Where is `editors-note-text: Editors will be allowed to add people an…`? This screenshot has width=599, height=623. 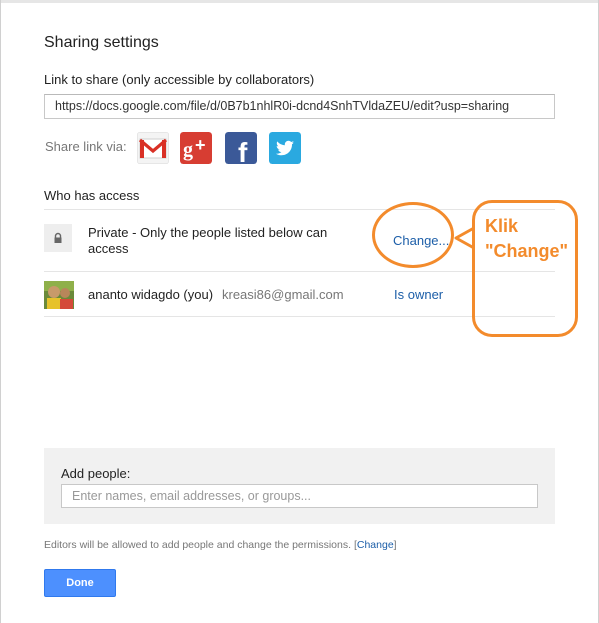
editors-note-text: Editors will be allowed to add people an… is located at coordinates (198, 545).